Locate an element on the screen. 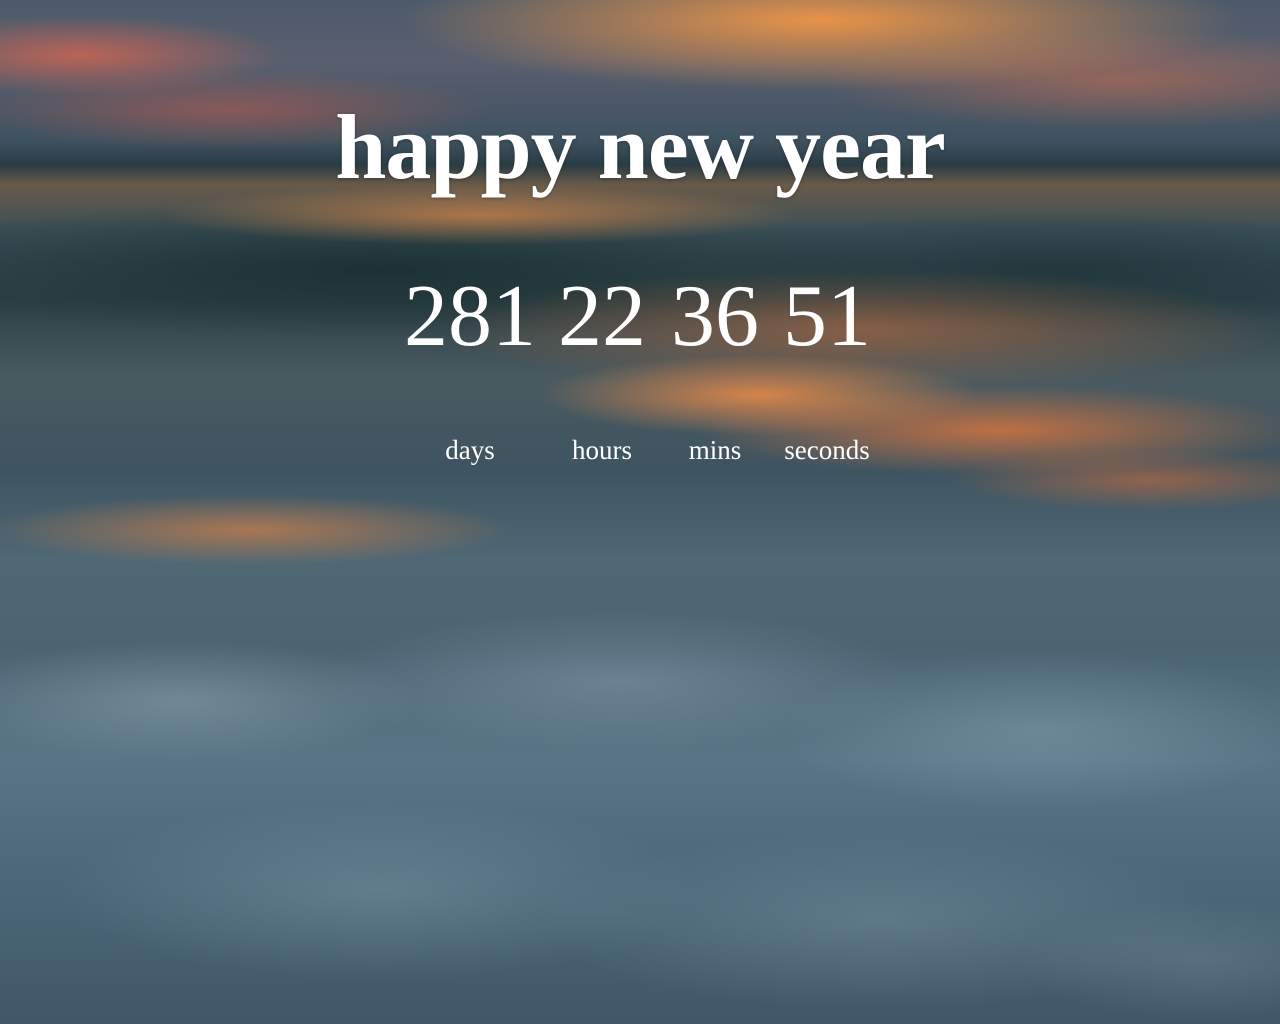 Image resolution: width=1280 pixels, height=1024 pixels. countdown-seconds: 51 seconds is located at coordinates (827, 365).